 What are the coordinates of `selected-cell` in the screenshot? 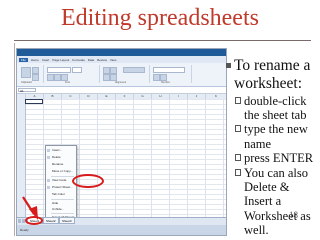 It's located at (34, 101).